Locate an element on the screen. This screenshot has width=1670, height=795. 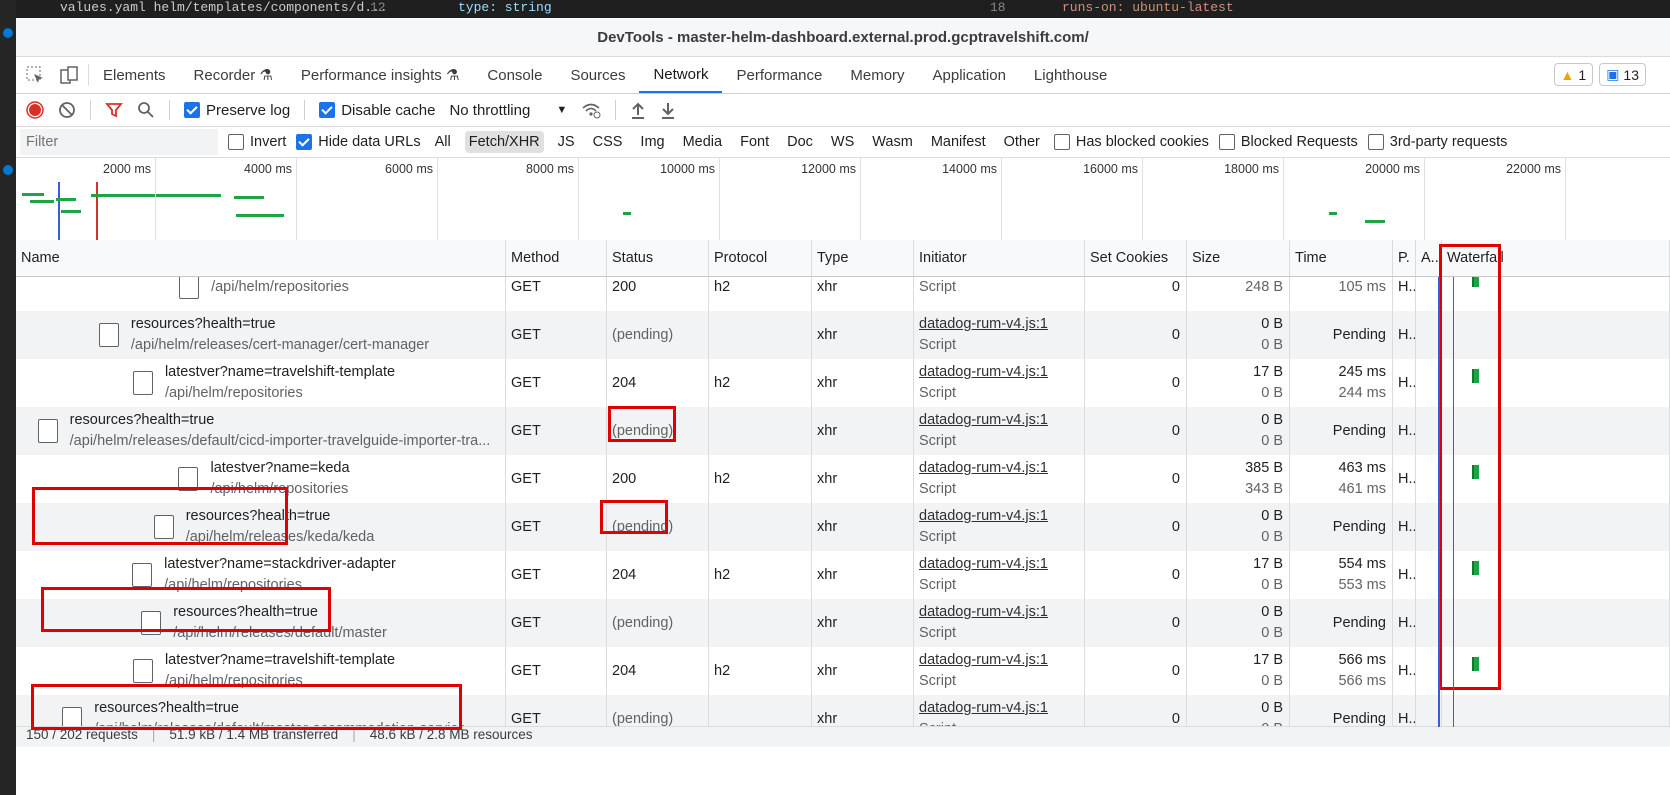
tab-performance: Performance is located at coordinates (779, 75).